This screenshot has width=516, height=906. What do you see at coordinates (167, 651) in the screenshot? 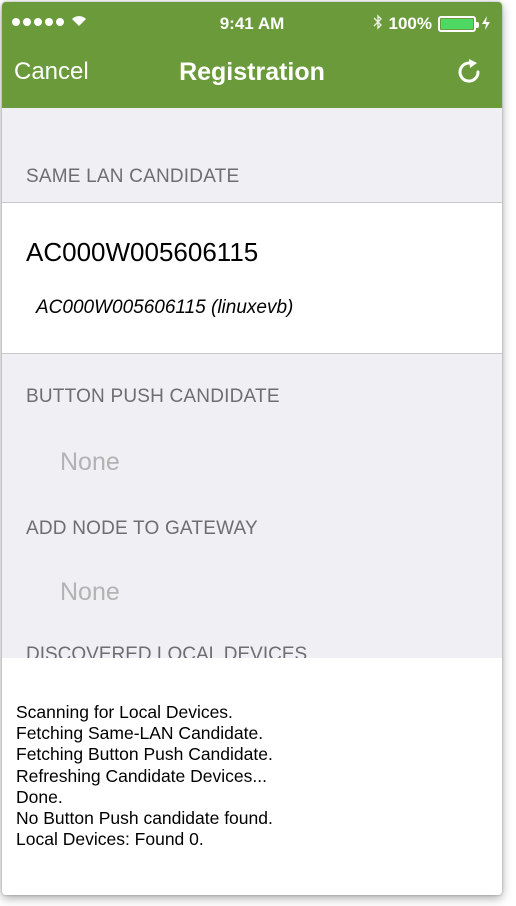
I see `discovered-devices-header: DISCOVERED LOCAL DEVICES` at bounding box center [167, 651].